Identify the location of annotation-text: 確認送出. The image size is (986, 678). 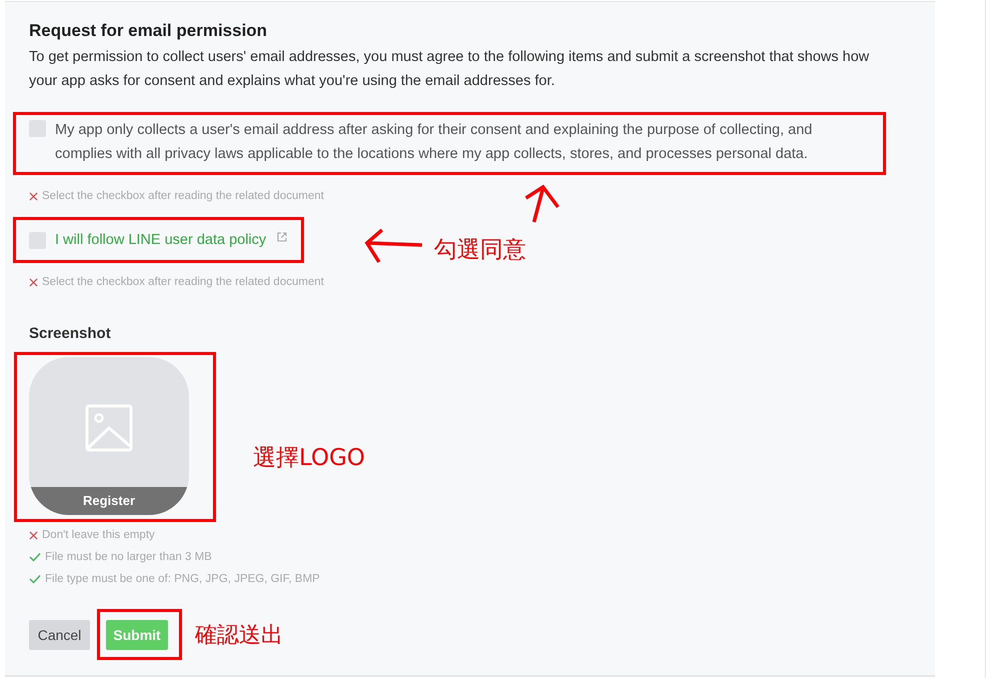
(239, 636).